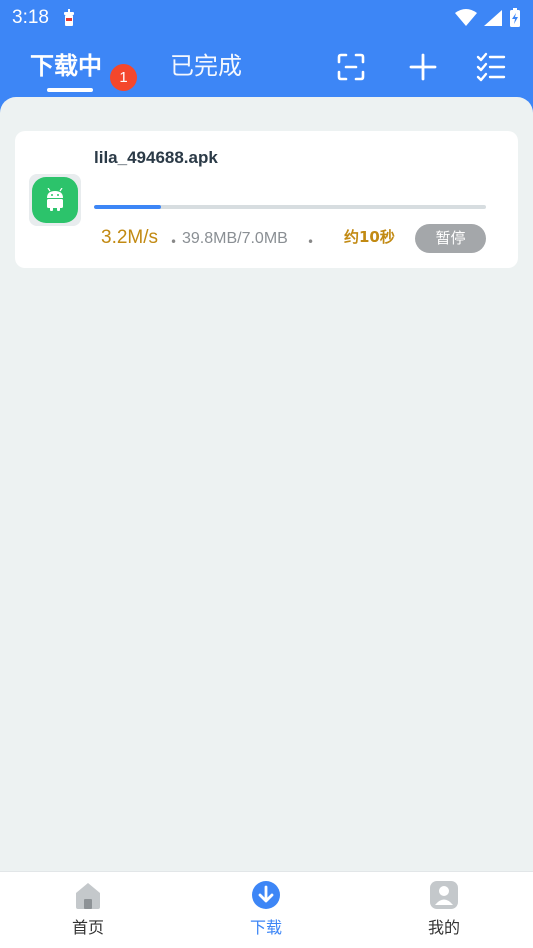 The height and width of the screenshot is (948, 533). Describe the element at coordinates (30, 17) in the screenshot. I see `status-time: 3:18` at that location.